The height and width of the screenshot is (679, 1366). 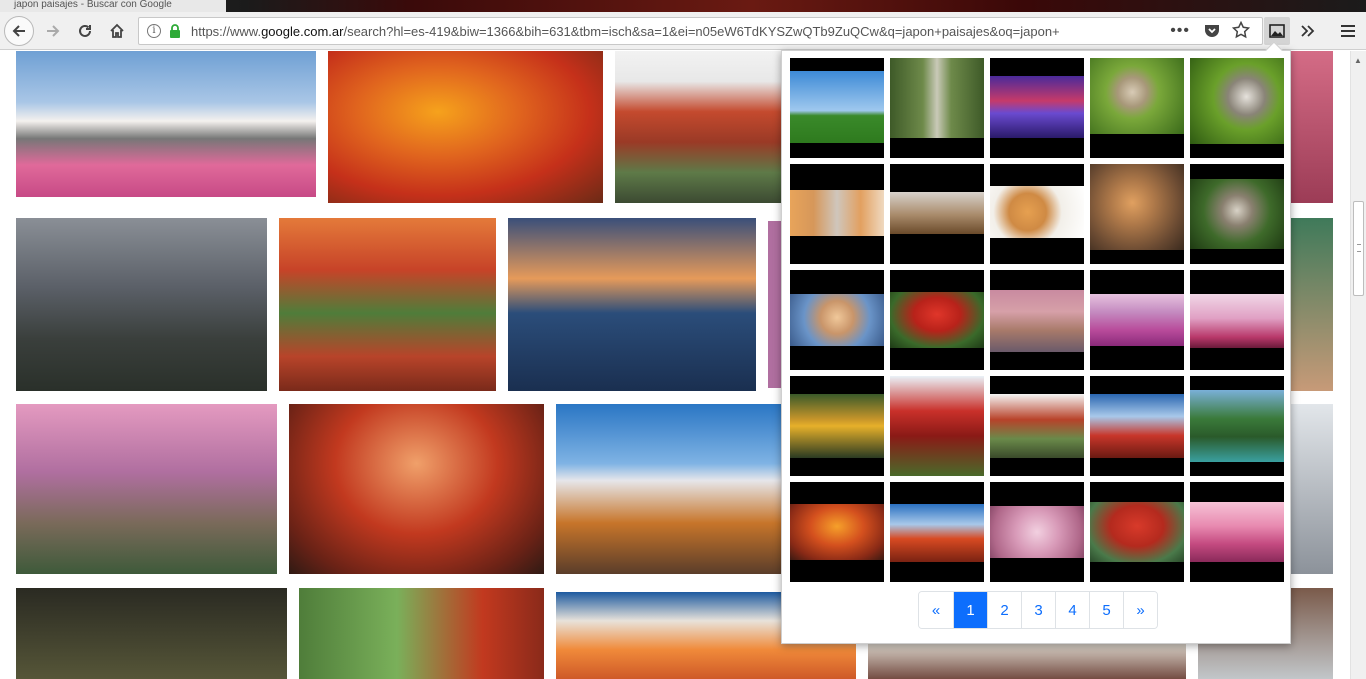 I want to click on url-fade, so click(x=1092, y=31).